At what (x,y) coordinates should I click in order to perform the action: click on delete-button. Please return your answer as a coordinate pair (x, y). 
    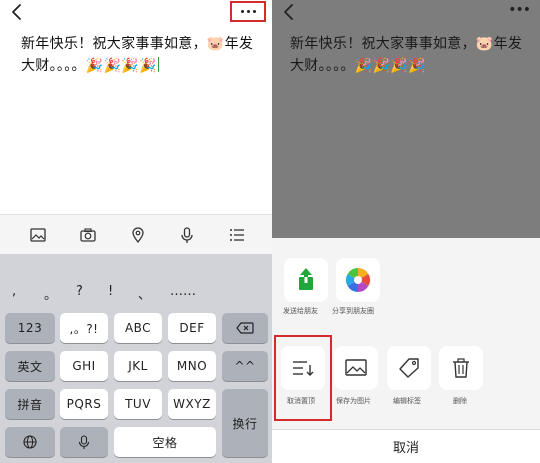
    Looking at the image, I should click on (461, 368).